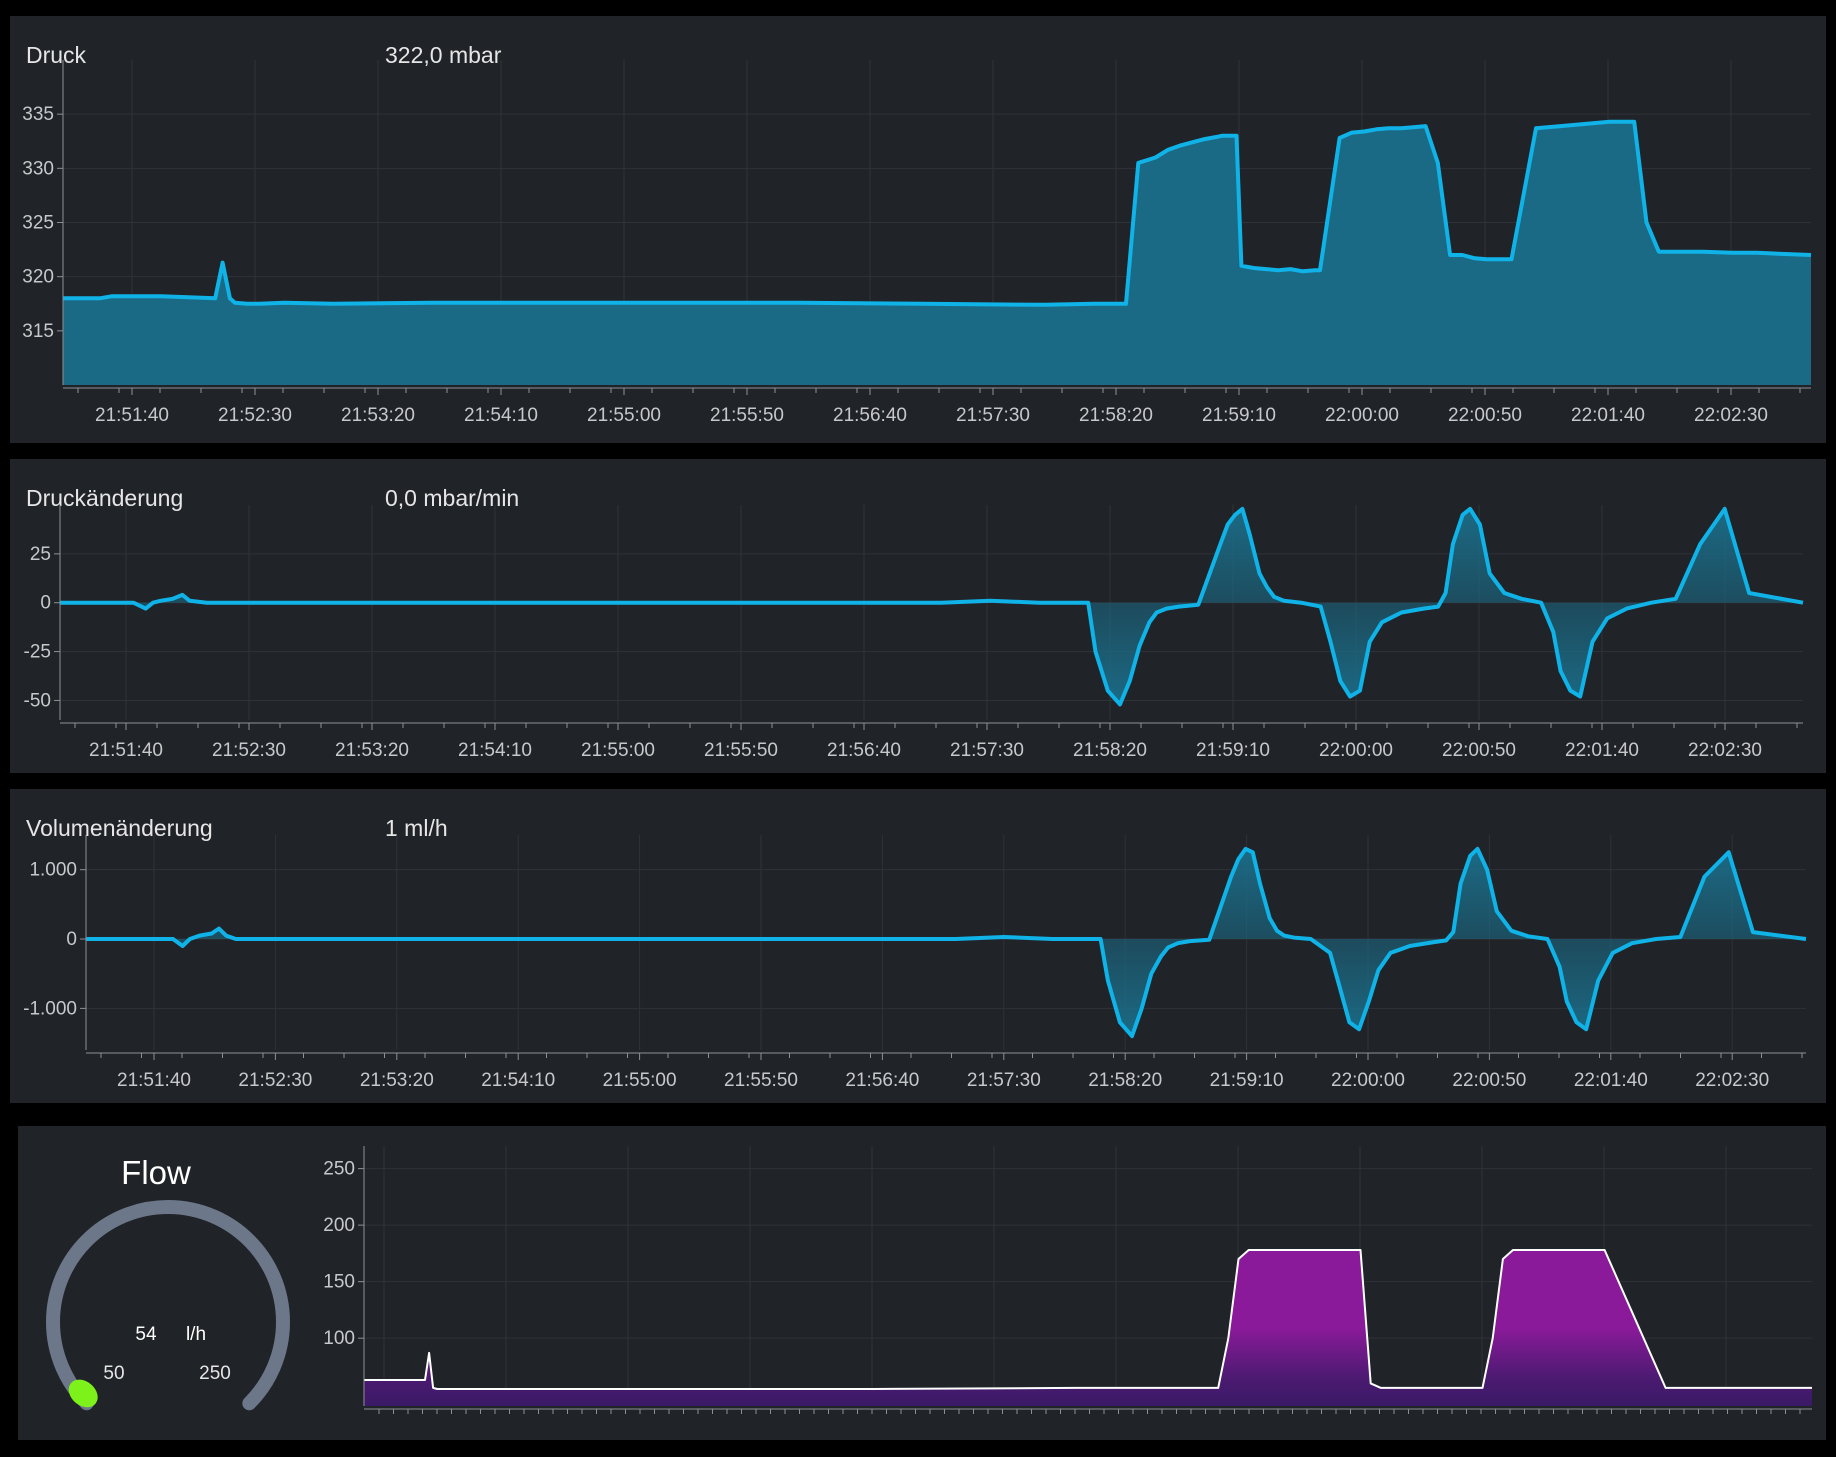 The height and width of the screenshot is (1457, 1836). I want to click on y-tick-label: 250, so click(339, 1169).